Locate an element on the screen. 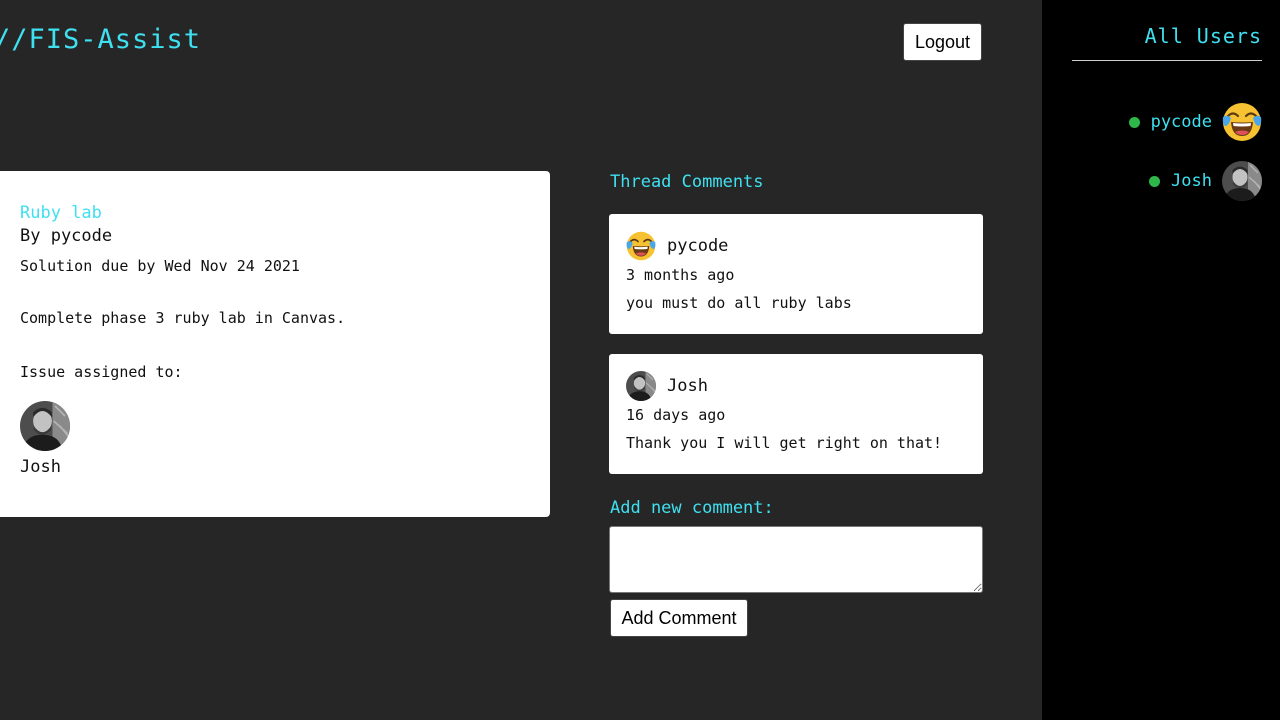  add-comment-button: Add Comment is located at coordinates (679, 618).